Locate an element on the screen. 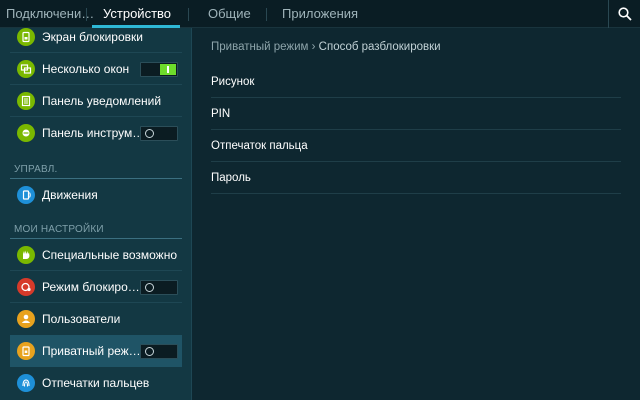  sidebar-item-label: Несколько окон is located at coordinates (86, 69).